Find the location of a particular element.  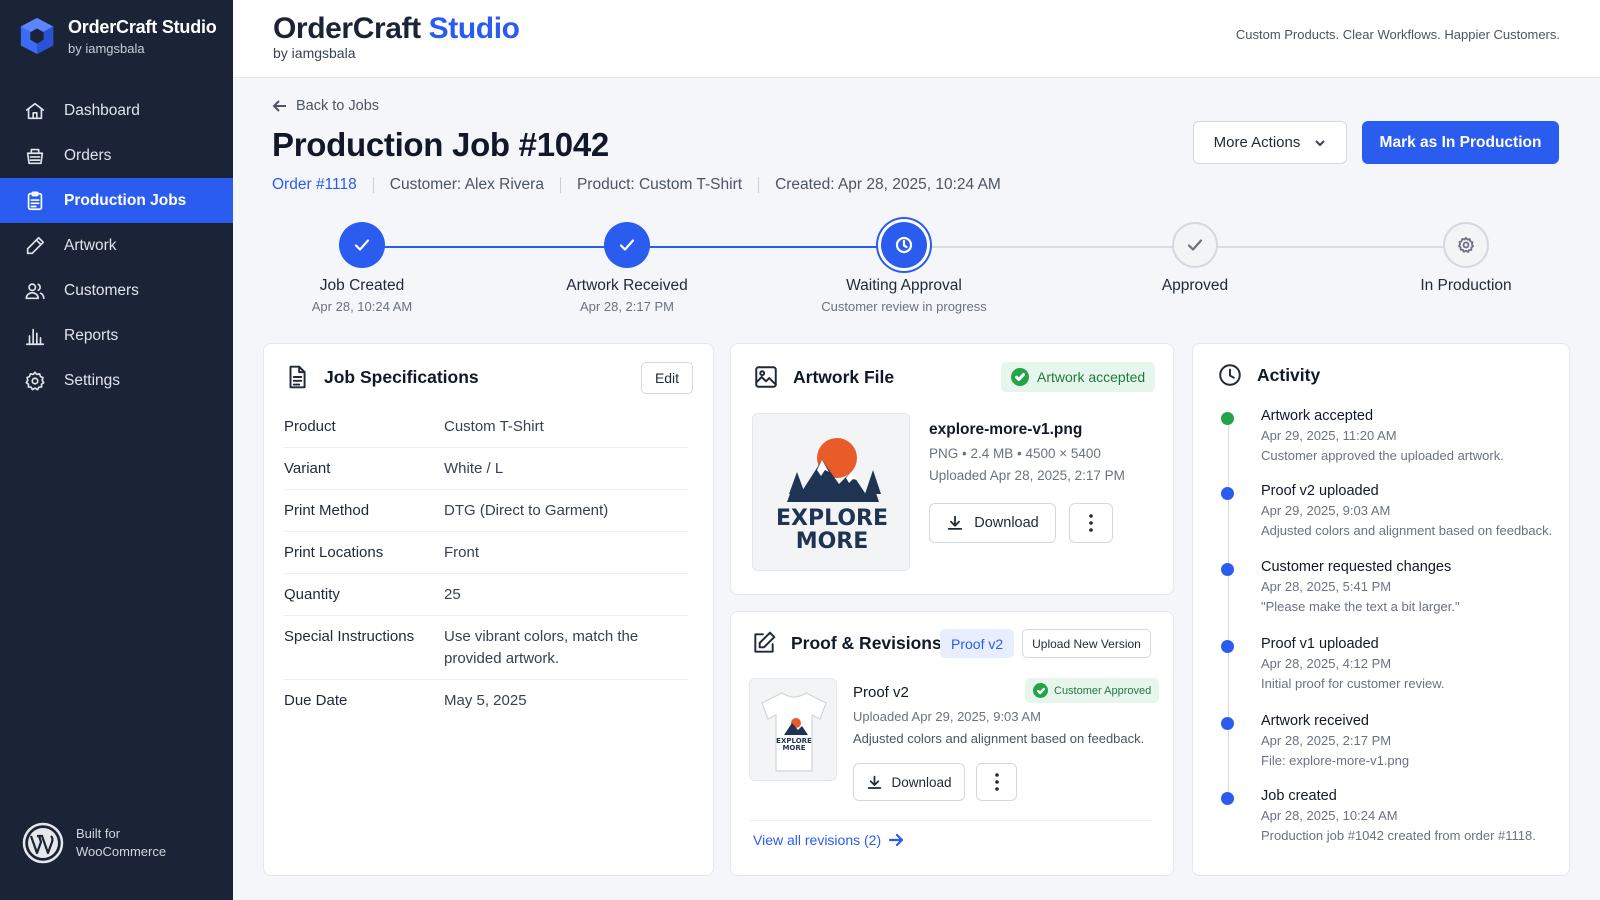

edit-specs-button: Edit is located at coordinates (667, 378).